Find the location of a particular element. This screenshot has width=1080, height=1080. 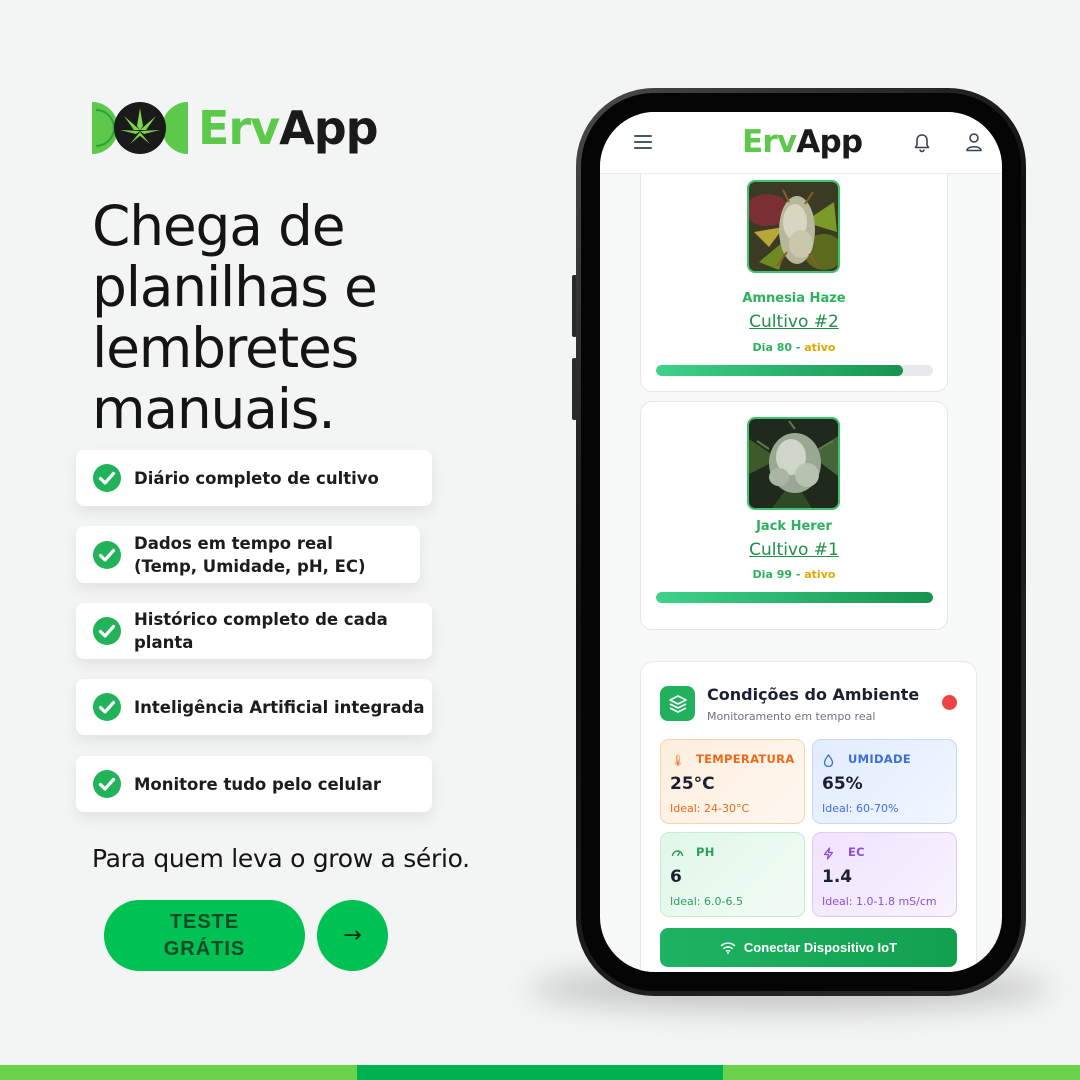

headline-line: manuais. is located at coordinates (214, 409).